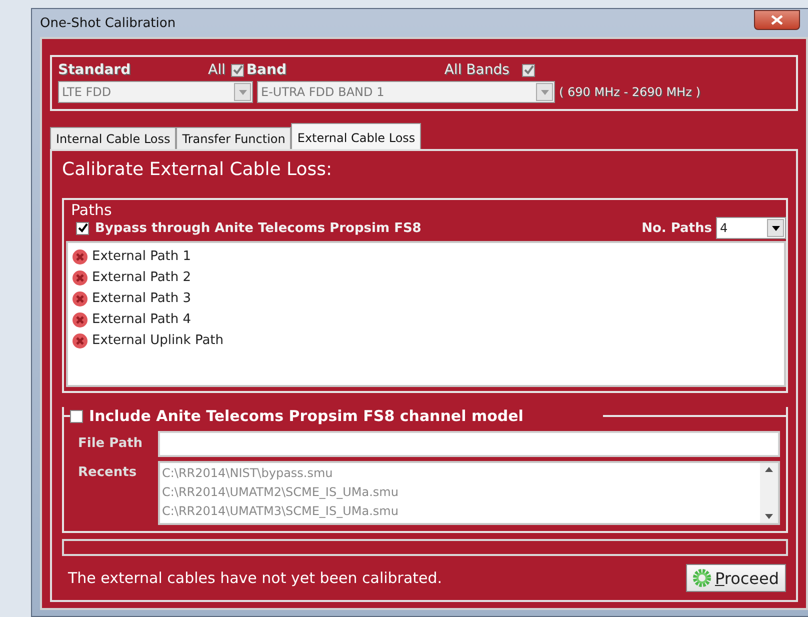  I want to click on tab: Transfer Function, so click(234, 138).